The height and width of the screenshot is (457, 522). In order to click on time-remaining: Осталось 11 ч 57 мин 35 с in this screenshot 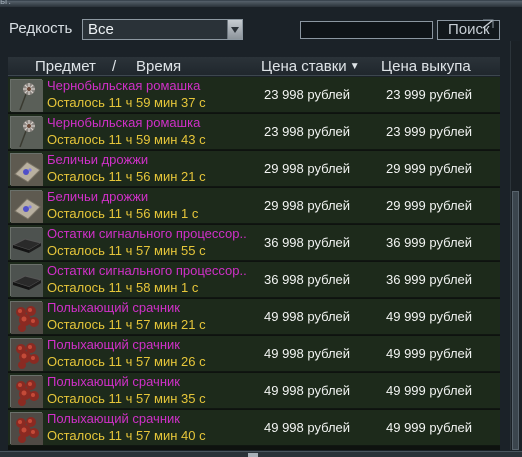, I will do `click(126, 398)`.